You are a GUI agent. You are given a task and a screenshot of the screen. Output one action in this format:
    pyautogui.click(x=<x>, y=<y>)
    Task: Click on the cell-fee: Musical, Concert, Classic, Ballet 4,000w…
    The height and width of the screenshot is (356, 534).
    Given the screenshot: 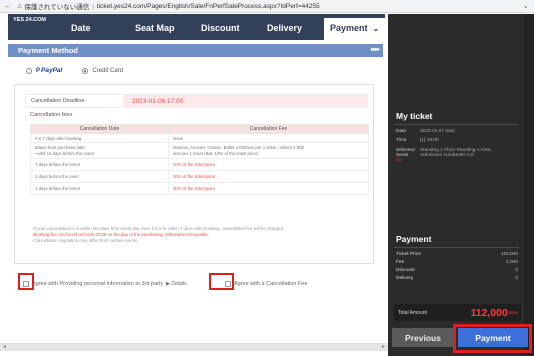 What is the action you would take?
    pyautogui.click(x=268, y=150)
    